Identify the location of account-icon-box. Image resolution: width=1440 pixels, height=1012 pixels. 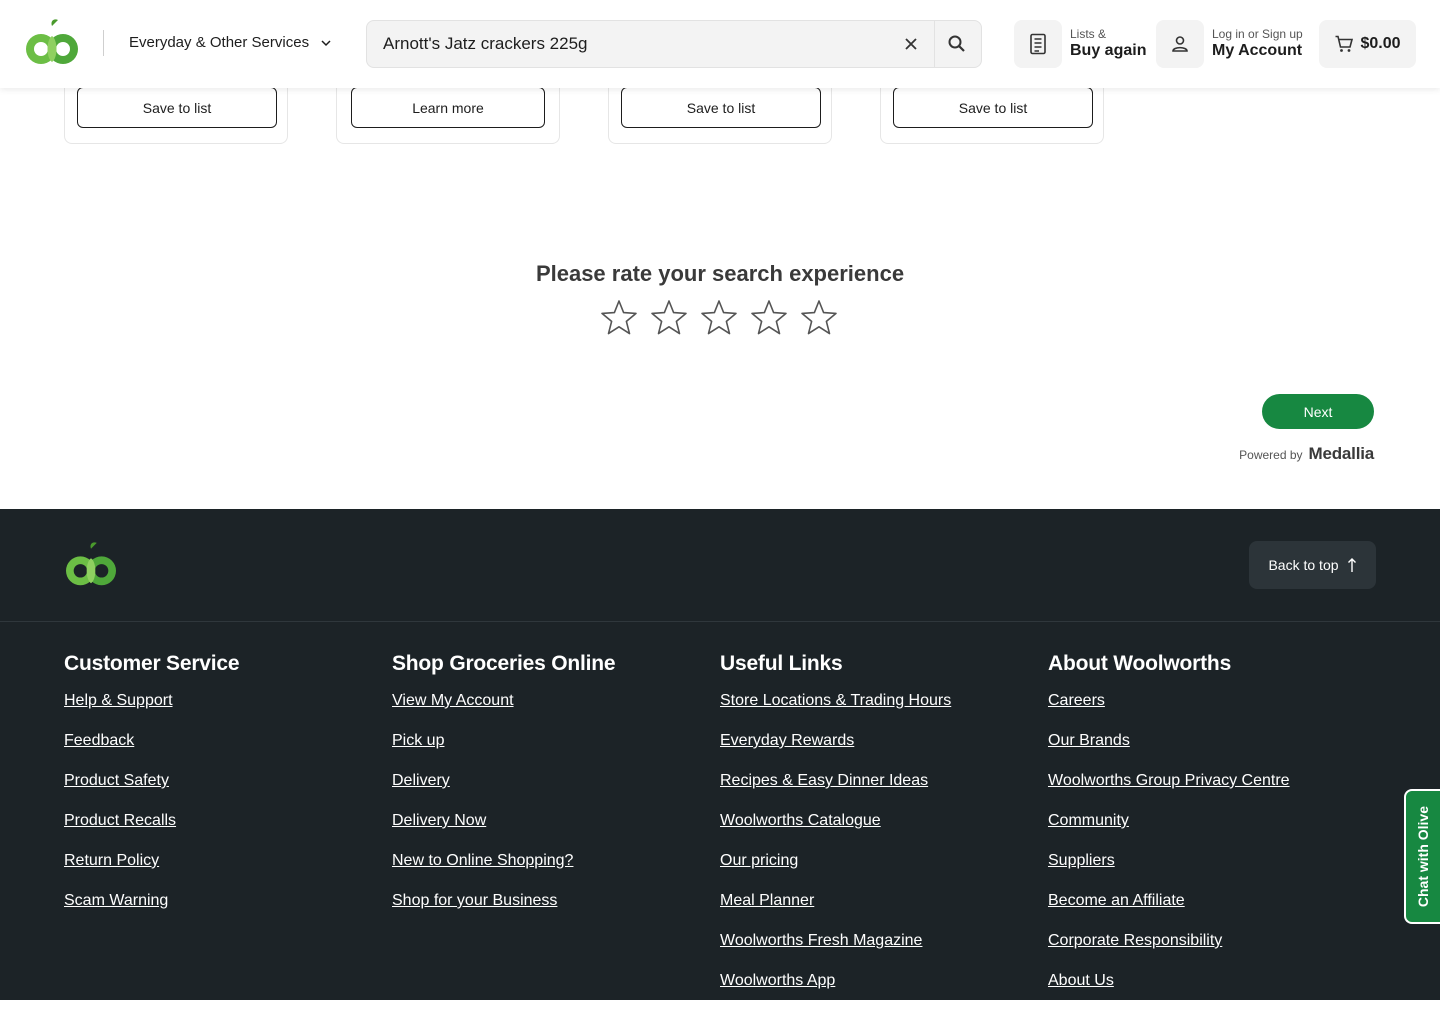
(1180, 44).